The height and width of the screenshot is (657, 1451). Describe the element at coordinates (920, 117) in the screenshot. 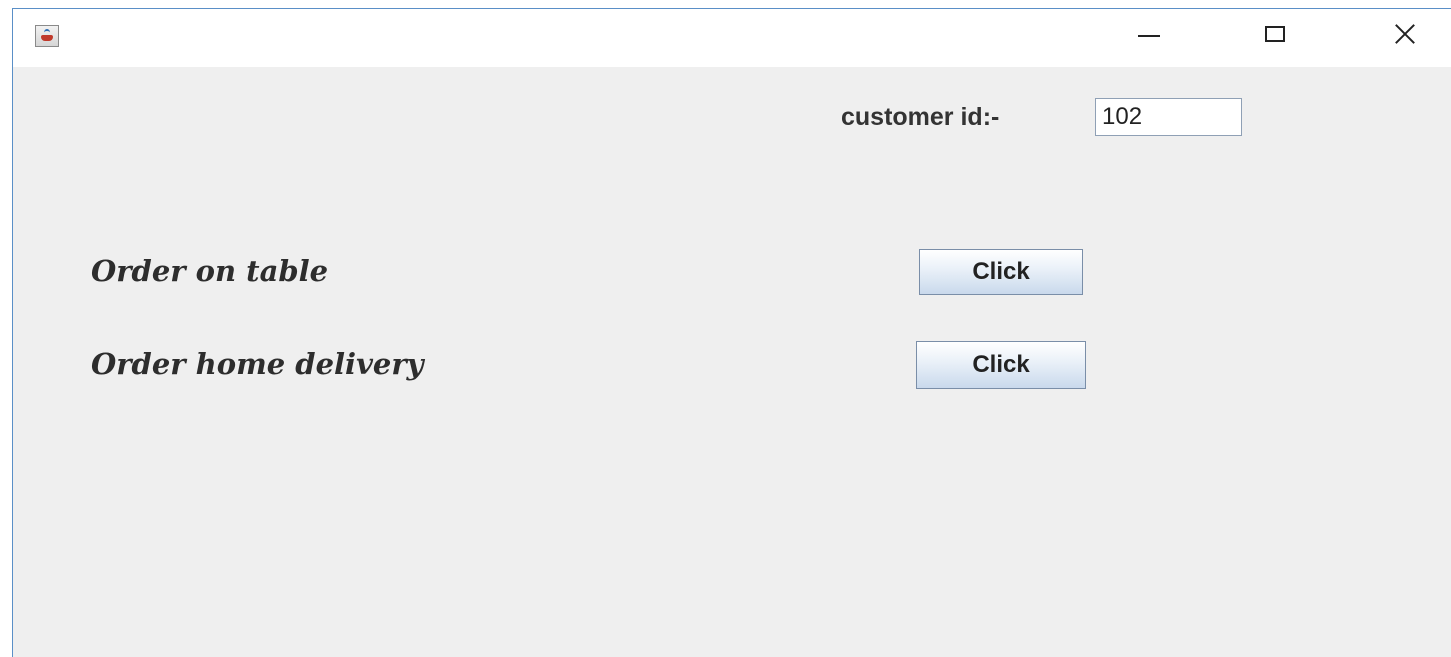

I see `customer-id-label: customer id:-` at that location.